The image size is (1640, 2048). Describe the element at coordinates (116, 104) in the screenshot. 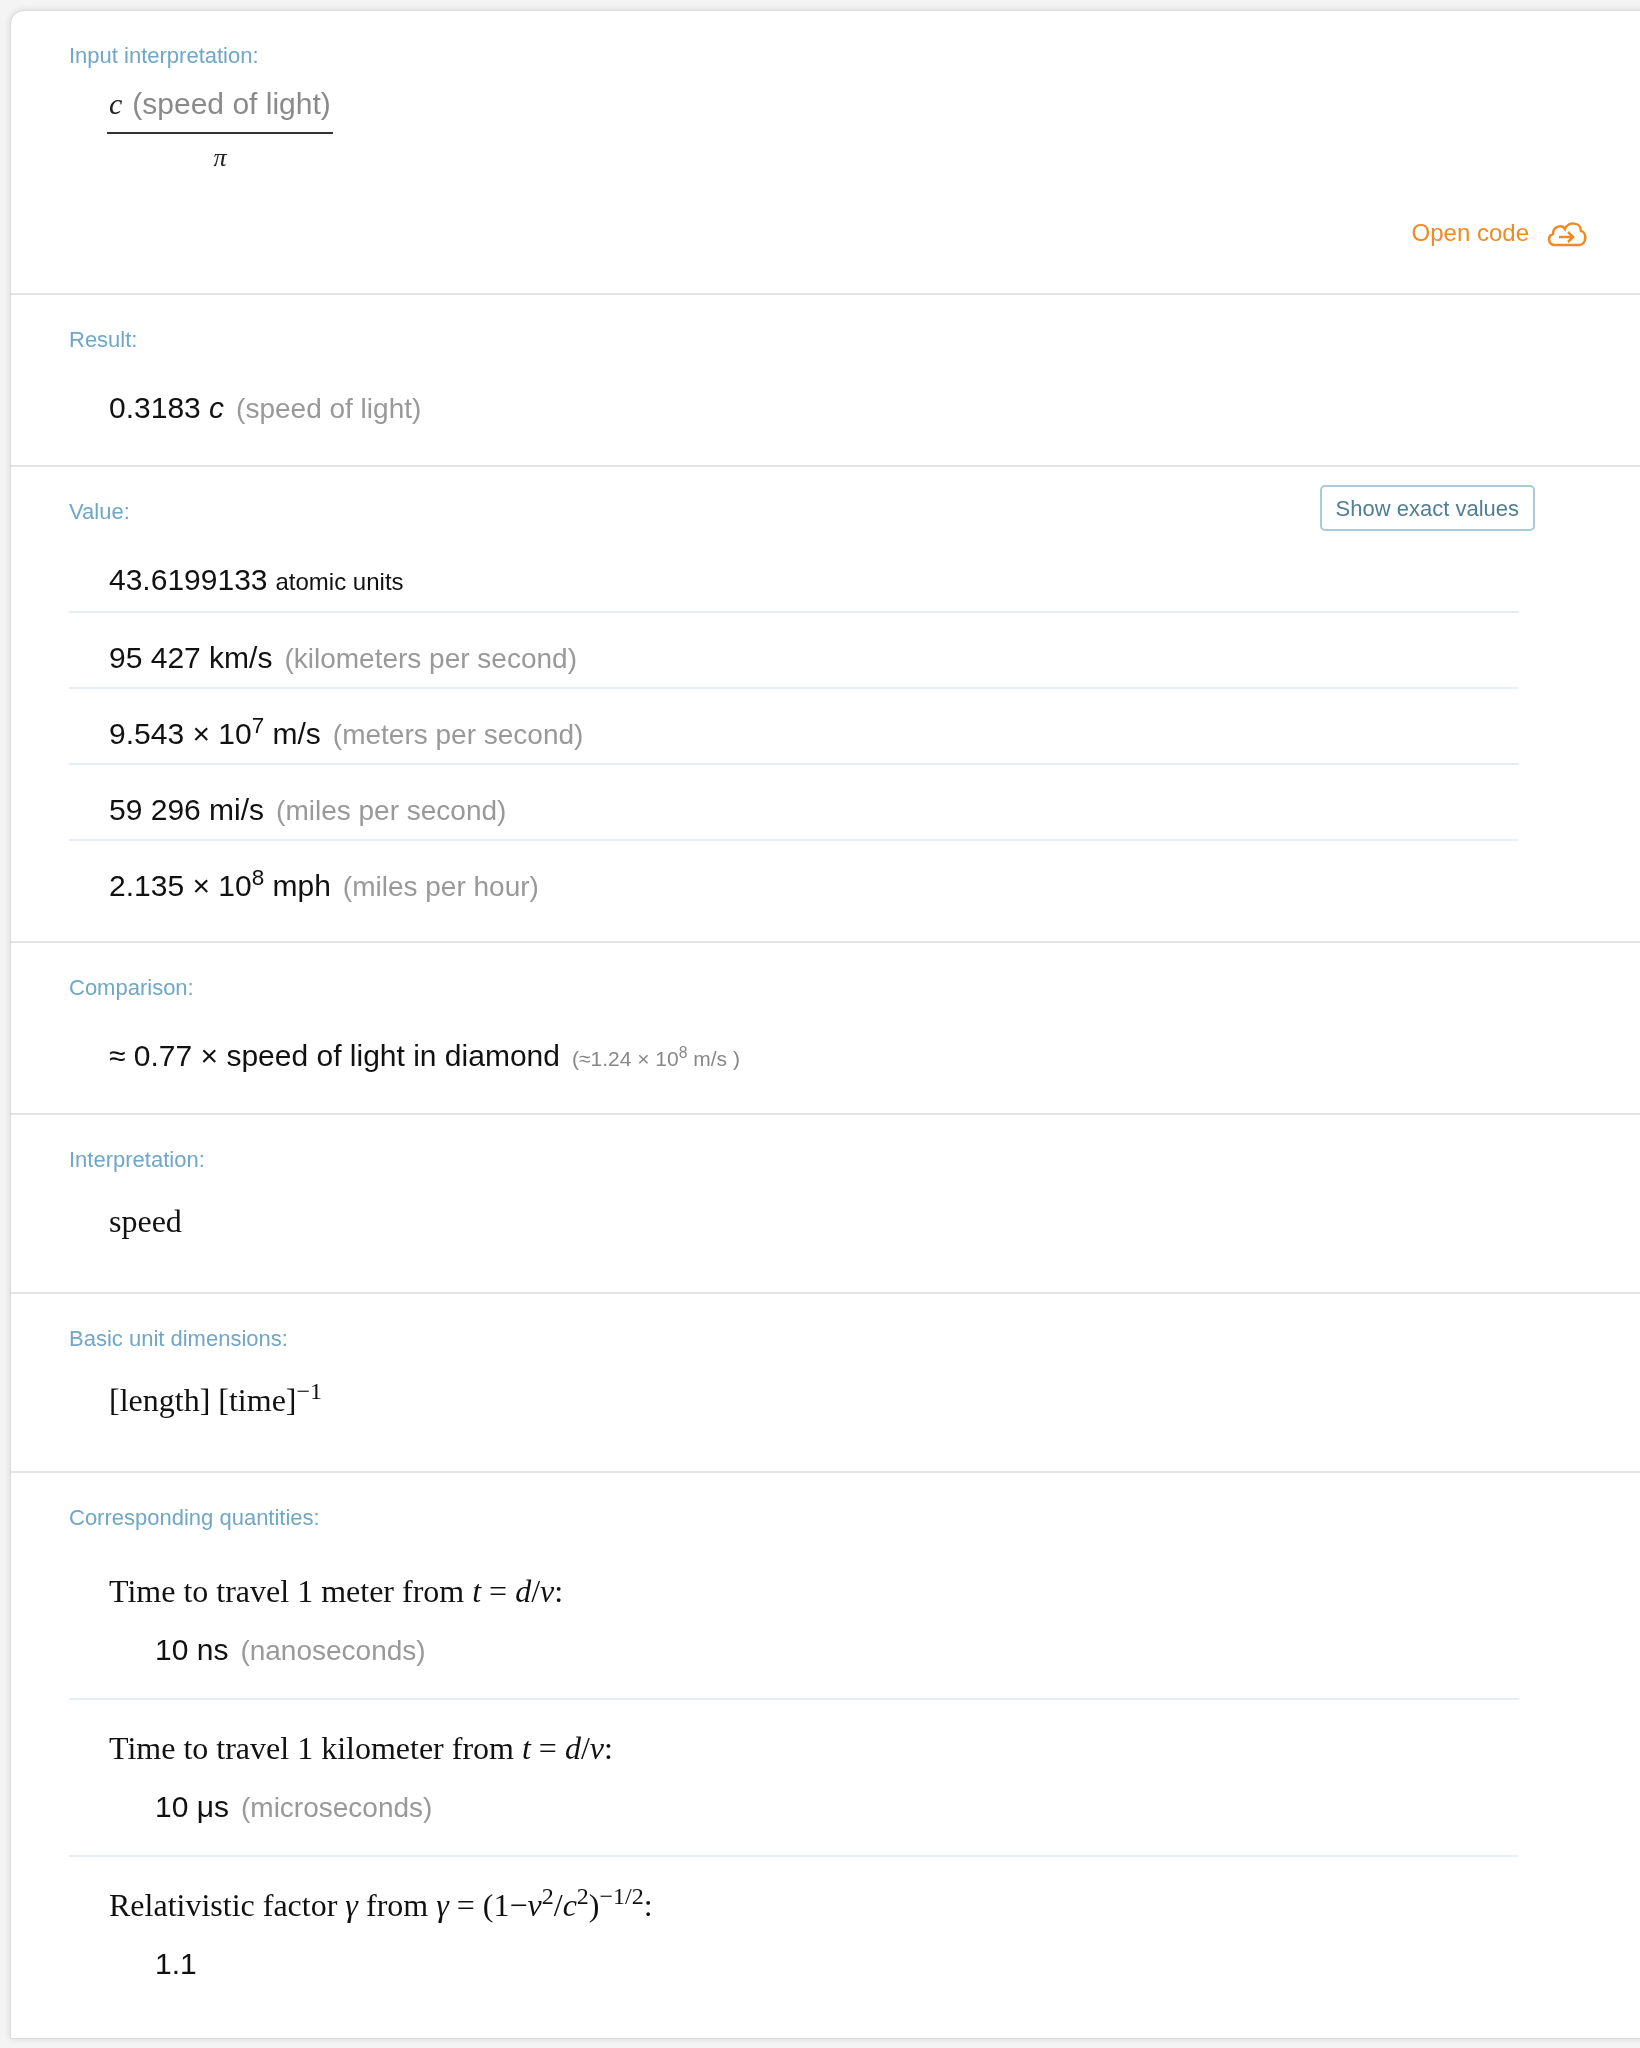

I see `numerator: c` at that location.